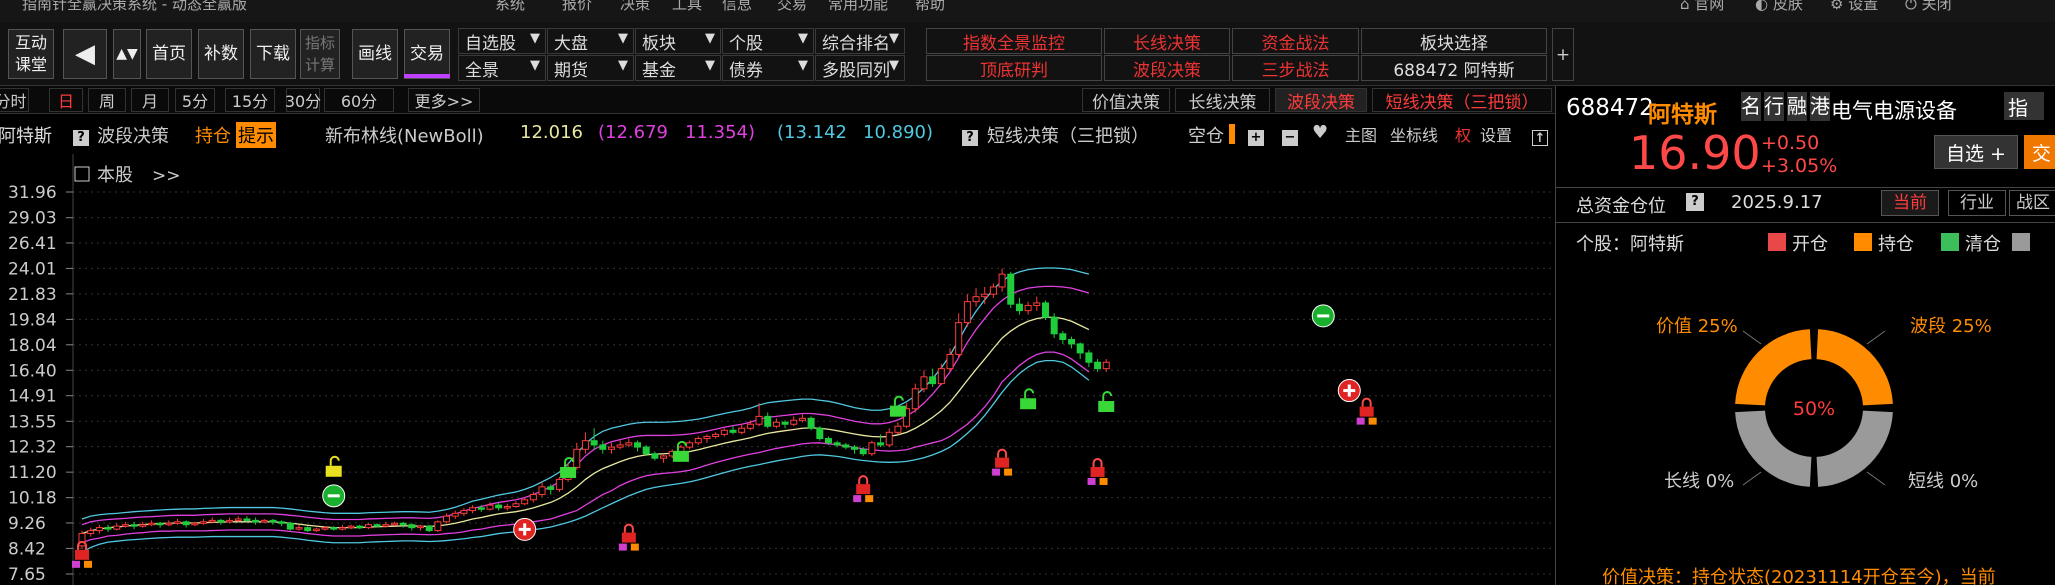 This screenshot has width=2055, height=585. I want to click on dropdown-row1-3: 个股 ▼, so click(768, 41).